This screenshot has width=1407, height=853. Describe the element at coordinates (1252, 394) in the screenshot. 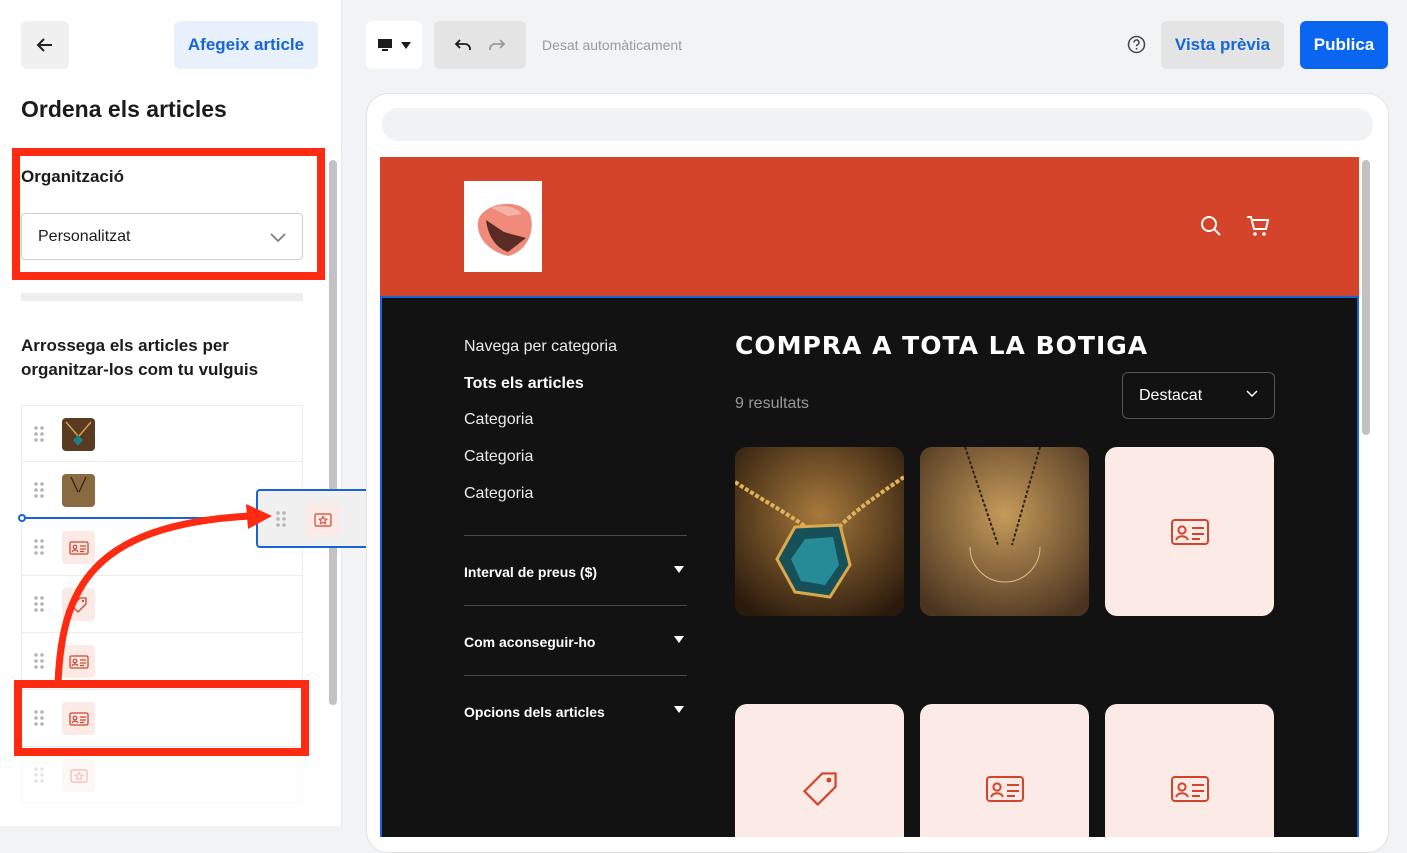

I see `chevron-down-icon` at that location.